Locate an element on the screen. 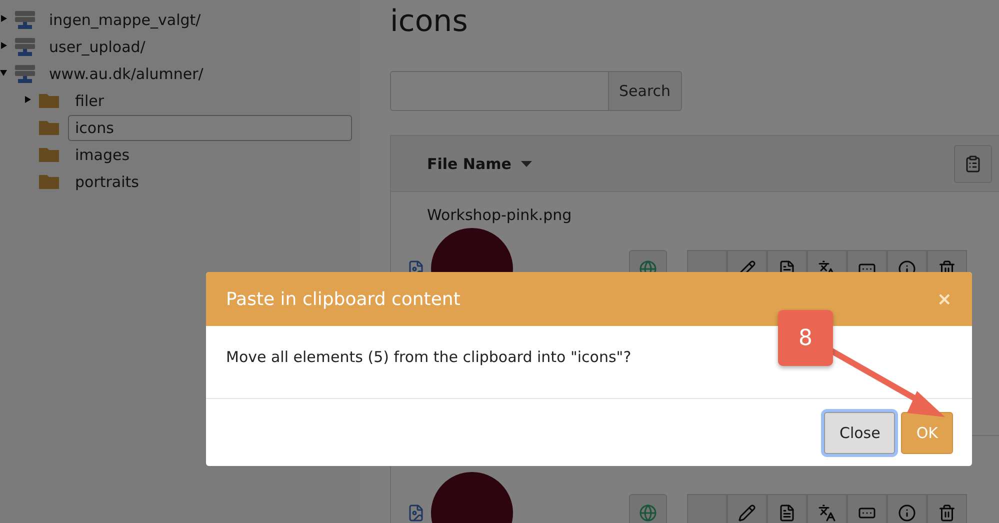  dialog-title: Paste in clipboard content is located at coordinates (343, 299).